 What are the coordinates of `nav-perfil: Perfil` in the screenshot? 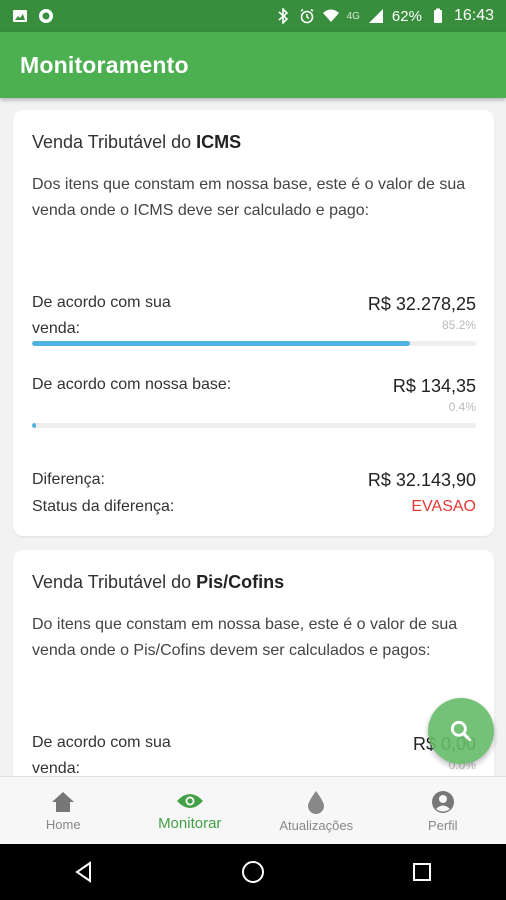 It's located at (443, 811).